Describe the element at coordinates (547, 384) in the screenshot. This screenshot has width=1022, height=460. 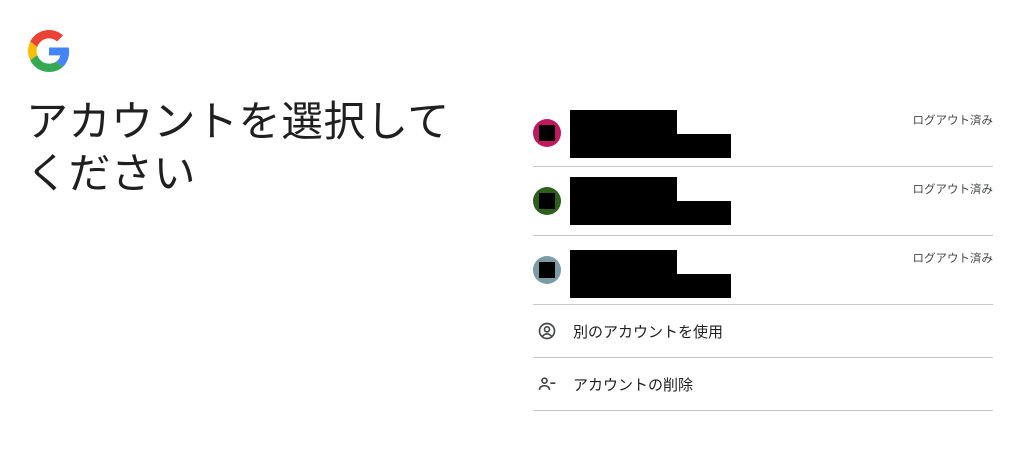
I see `person-remove-icon` at that location.